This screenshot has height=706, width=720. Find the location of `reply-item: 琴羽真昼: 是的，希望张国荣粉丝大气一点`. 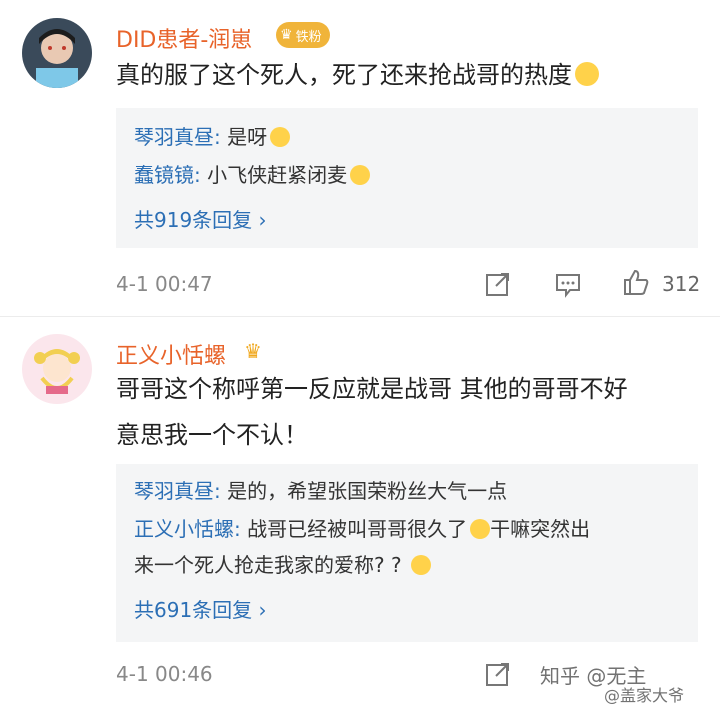

reply-item: 琴羽真昼: 是的，希望张国荣粉丝大气一点 is located at coordinates (320, 491).